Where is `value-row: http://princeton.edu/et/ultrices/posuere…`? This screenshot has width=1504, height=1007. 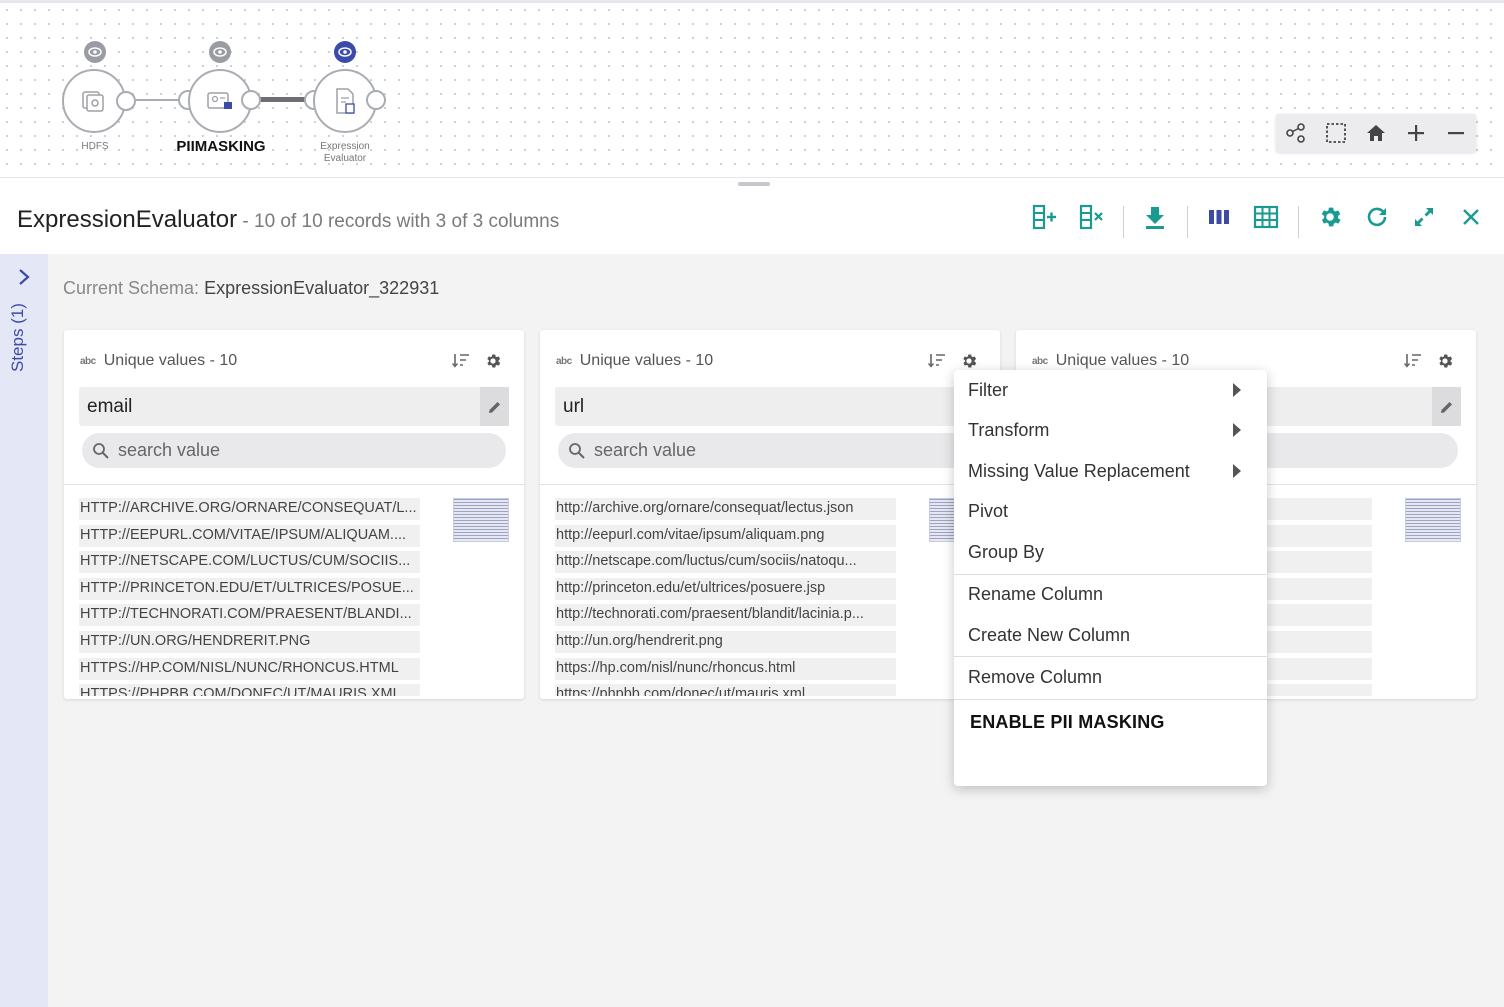
value-row: http://princeton.edu/et/ultrices/posuere… is located at coordinates (725, 588).